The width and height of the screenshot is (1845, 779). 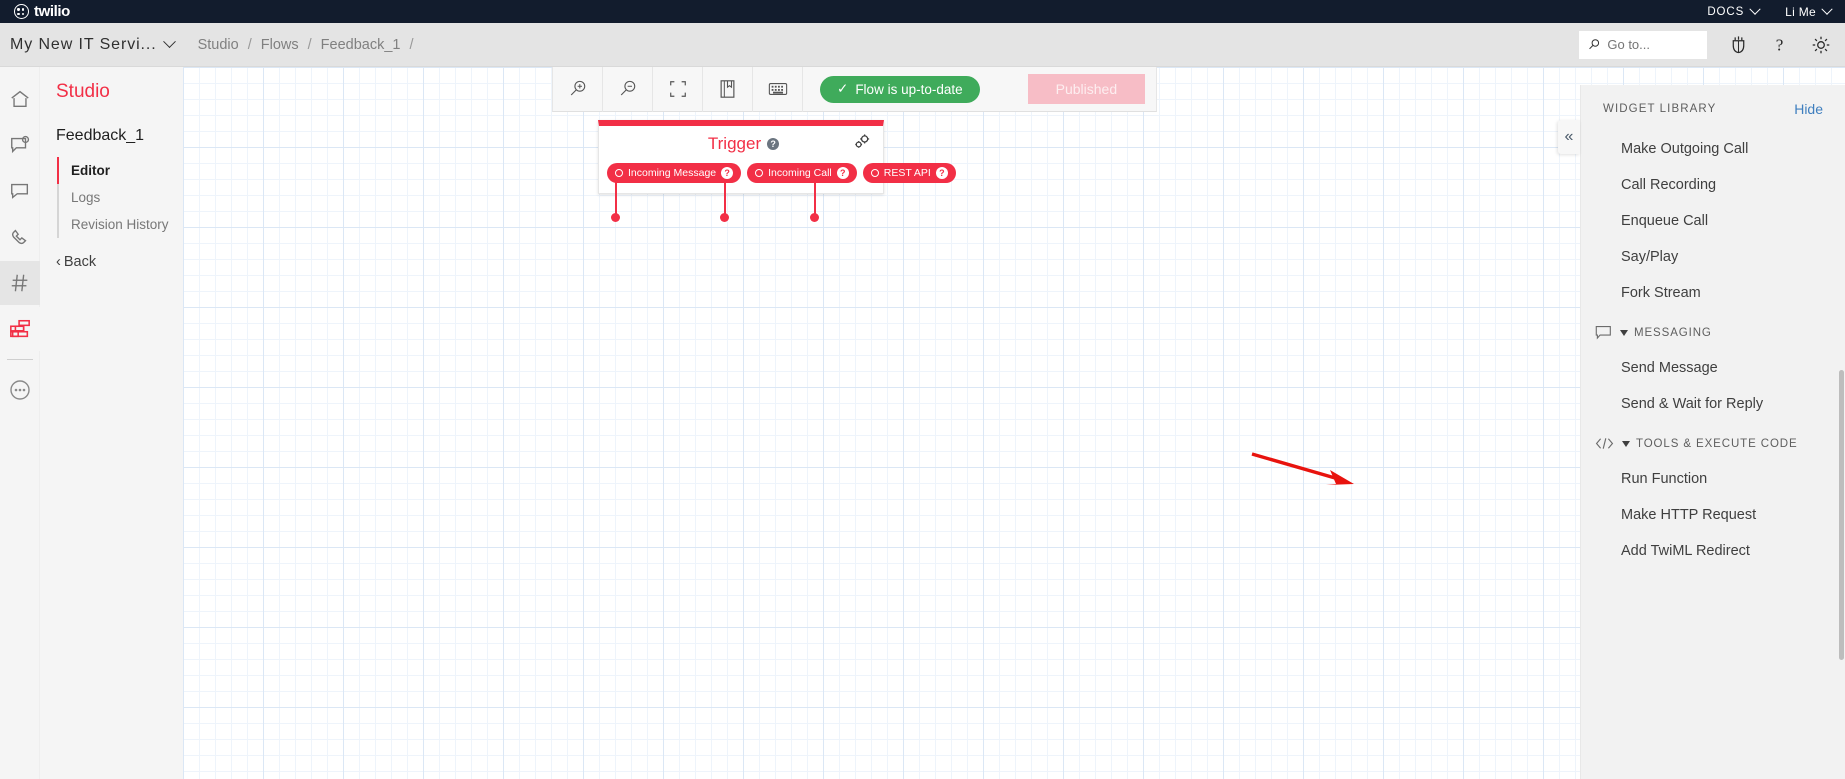 I want to click on connector-endpoint-incoming-call, so click(x=724, y=217).